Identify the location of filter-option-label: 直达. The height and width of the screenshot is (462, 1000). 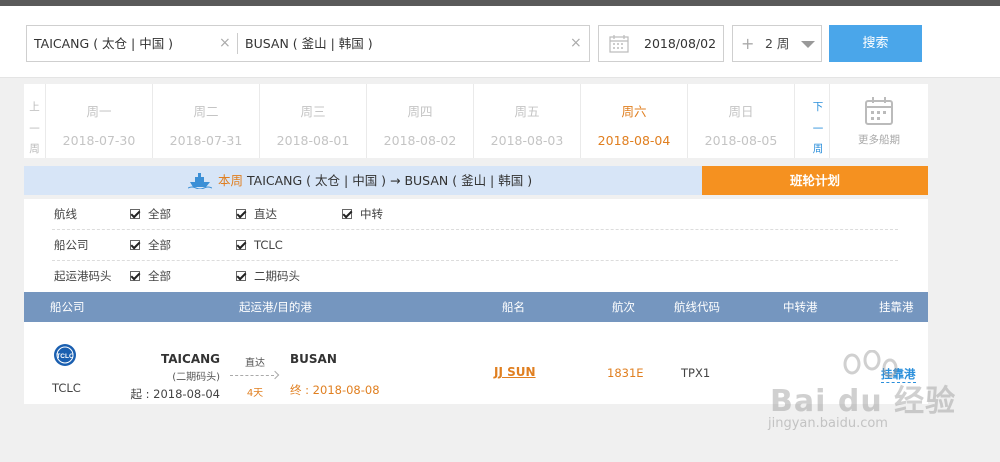
(265, 214).